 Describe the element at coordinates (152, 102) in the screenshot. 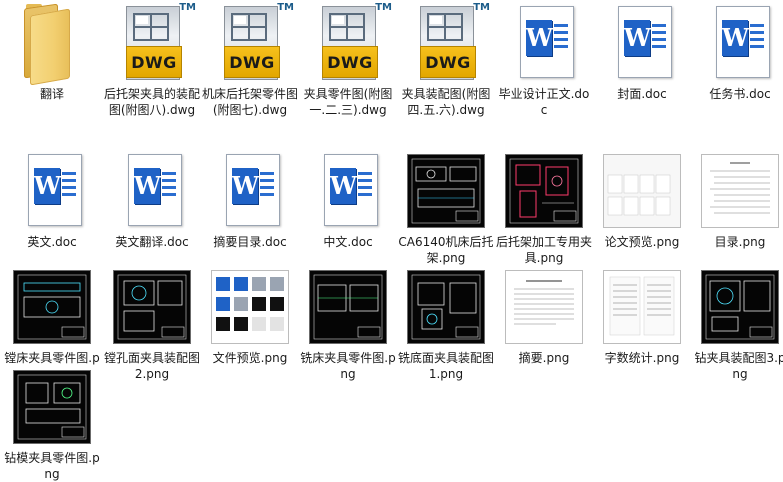

I see `file-label: 后托架夹具的装配图(附图八).dwg` at that location.